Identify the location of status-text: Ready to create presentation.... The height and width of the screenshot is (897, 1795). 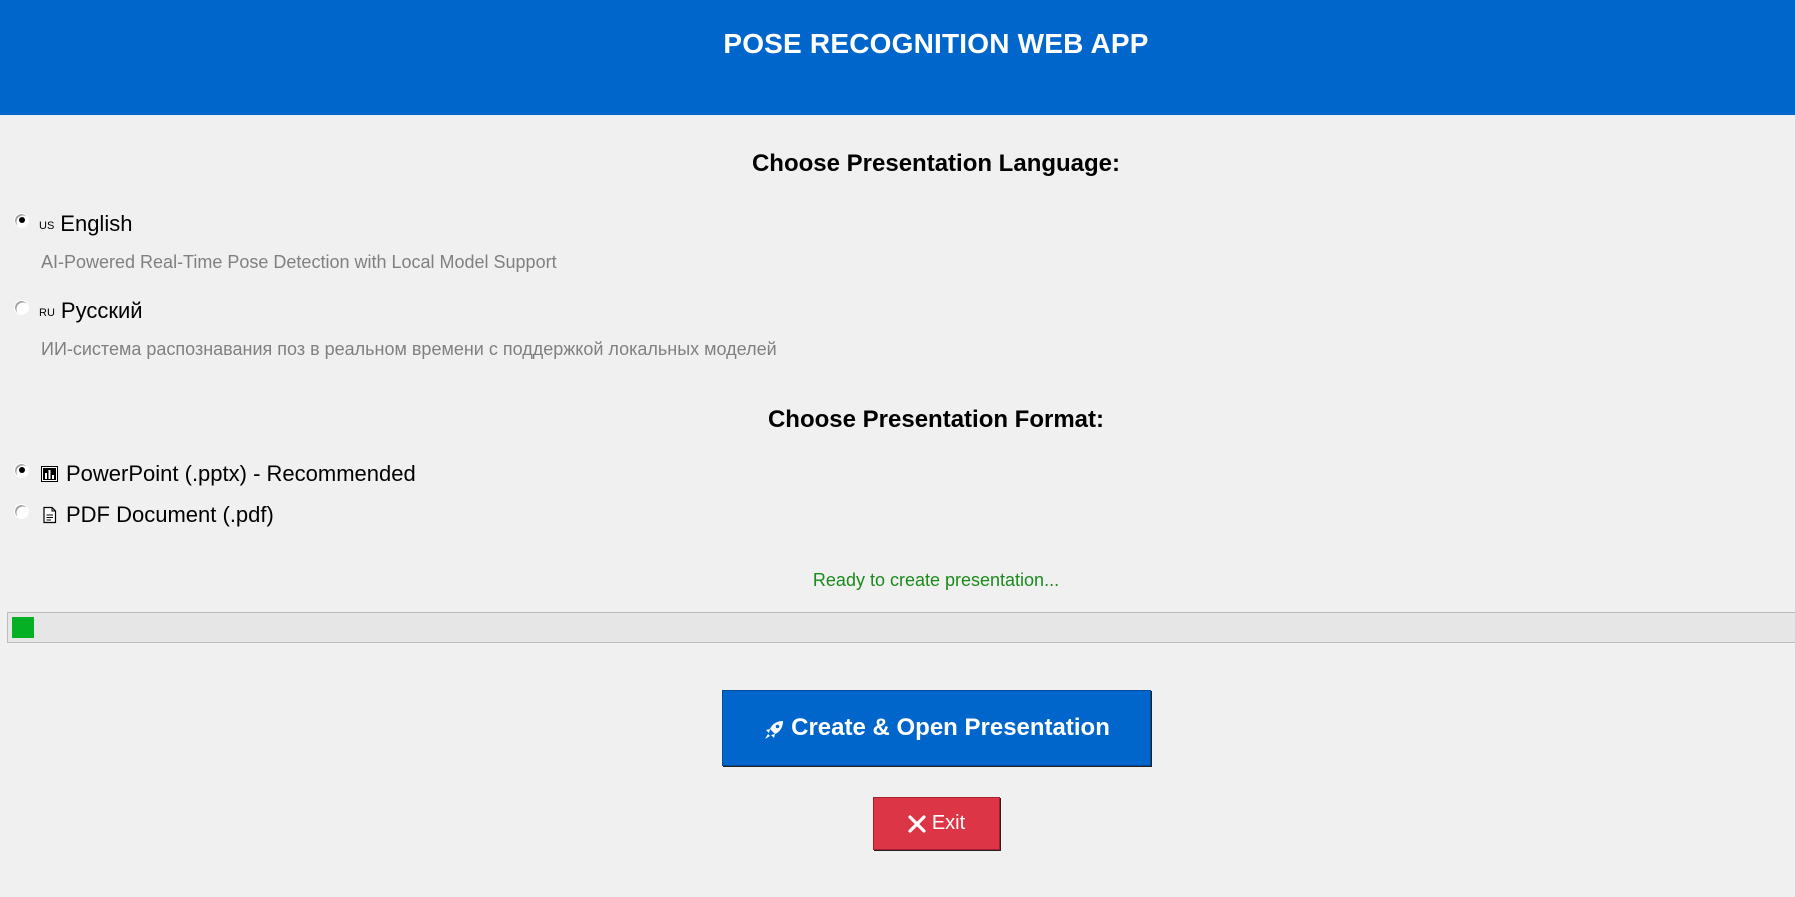
(936, 580).